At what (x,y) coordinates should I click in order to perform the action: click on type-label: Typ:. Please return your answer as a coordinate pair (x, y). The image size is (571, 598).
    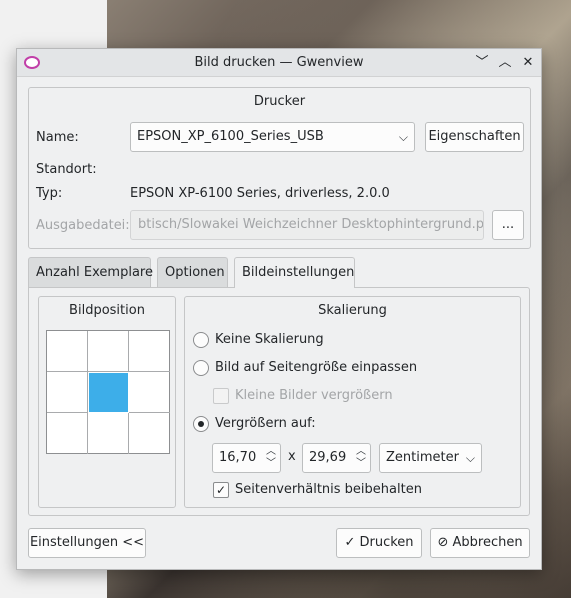
    Looking at the image, I should click on (49, 193).